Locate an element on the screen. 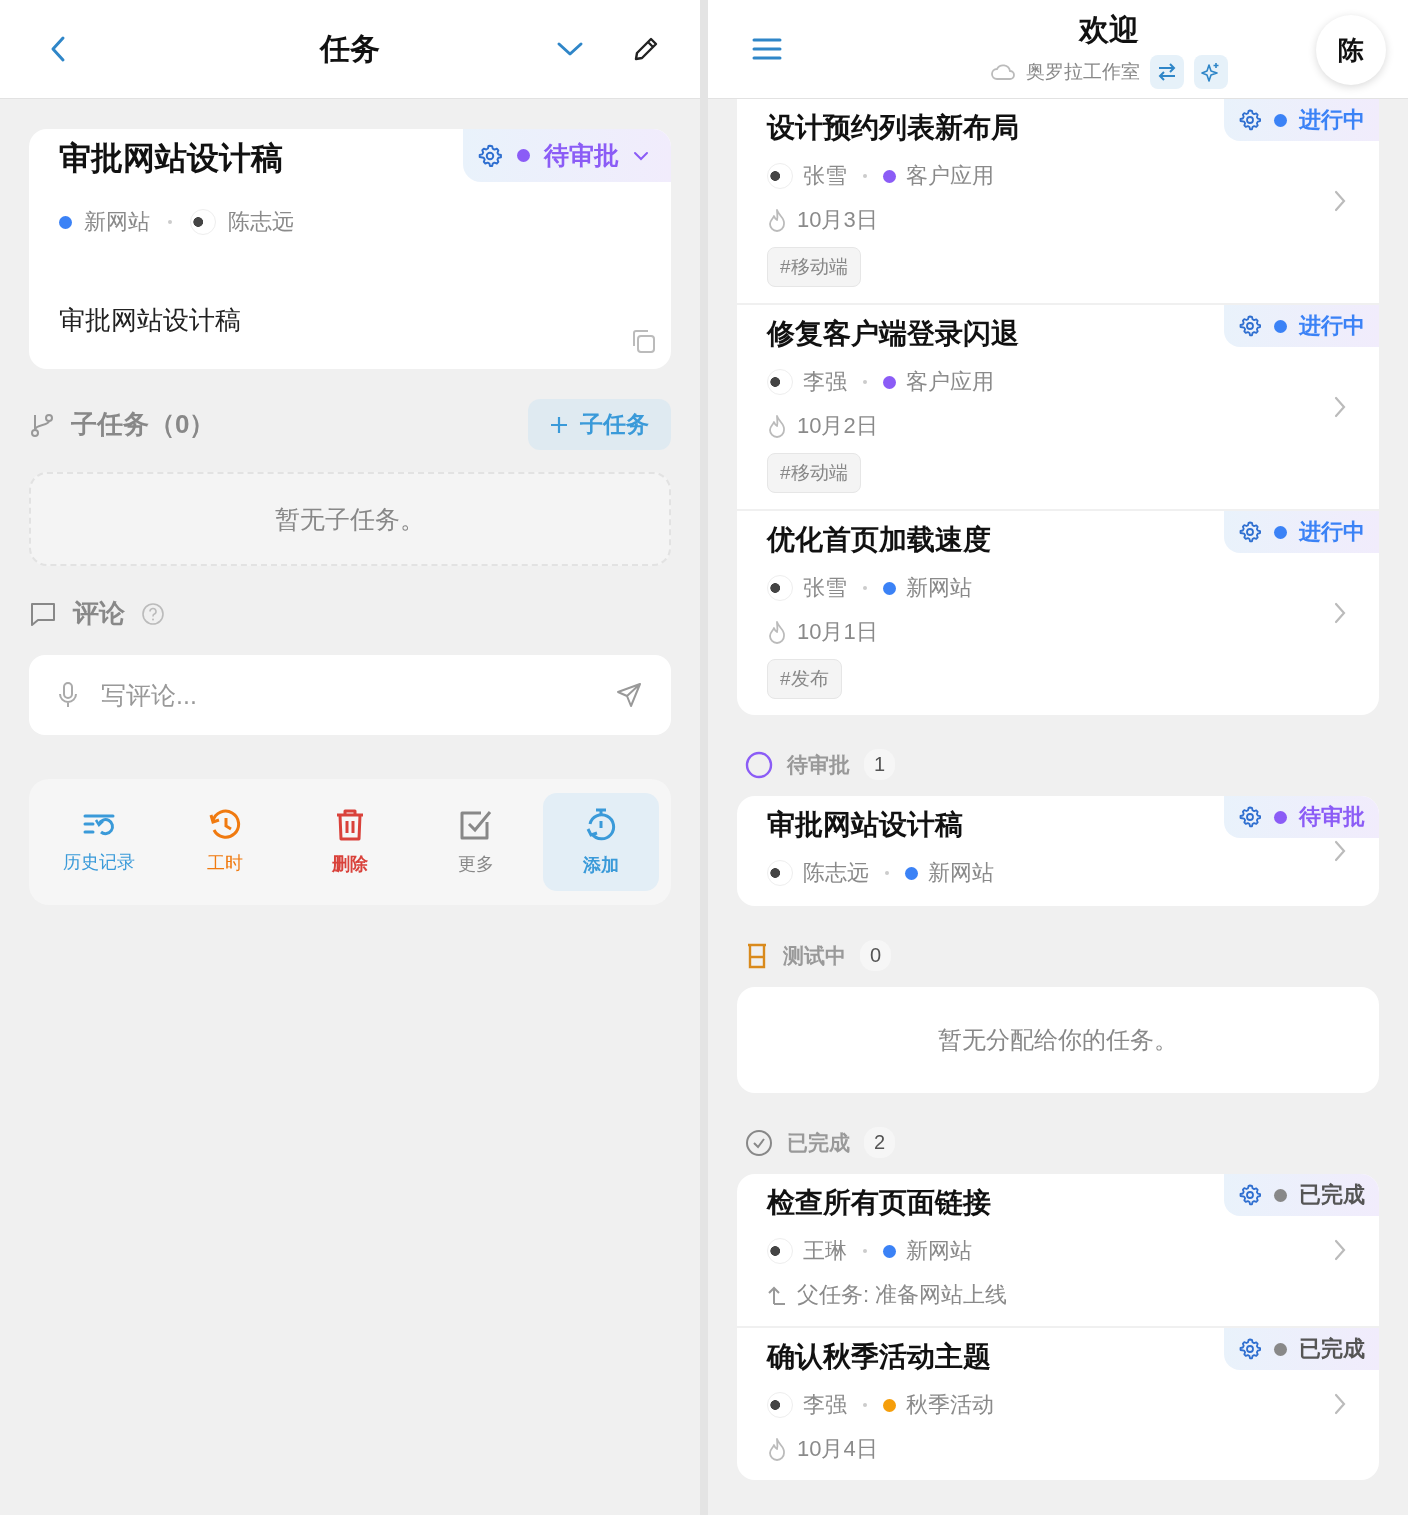  parent-task: 父任务: 准备网站上线 is located at coordinates (902, 1295).